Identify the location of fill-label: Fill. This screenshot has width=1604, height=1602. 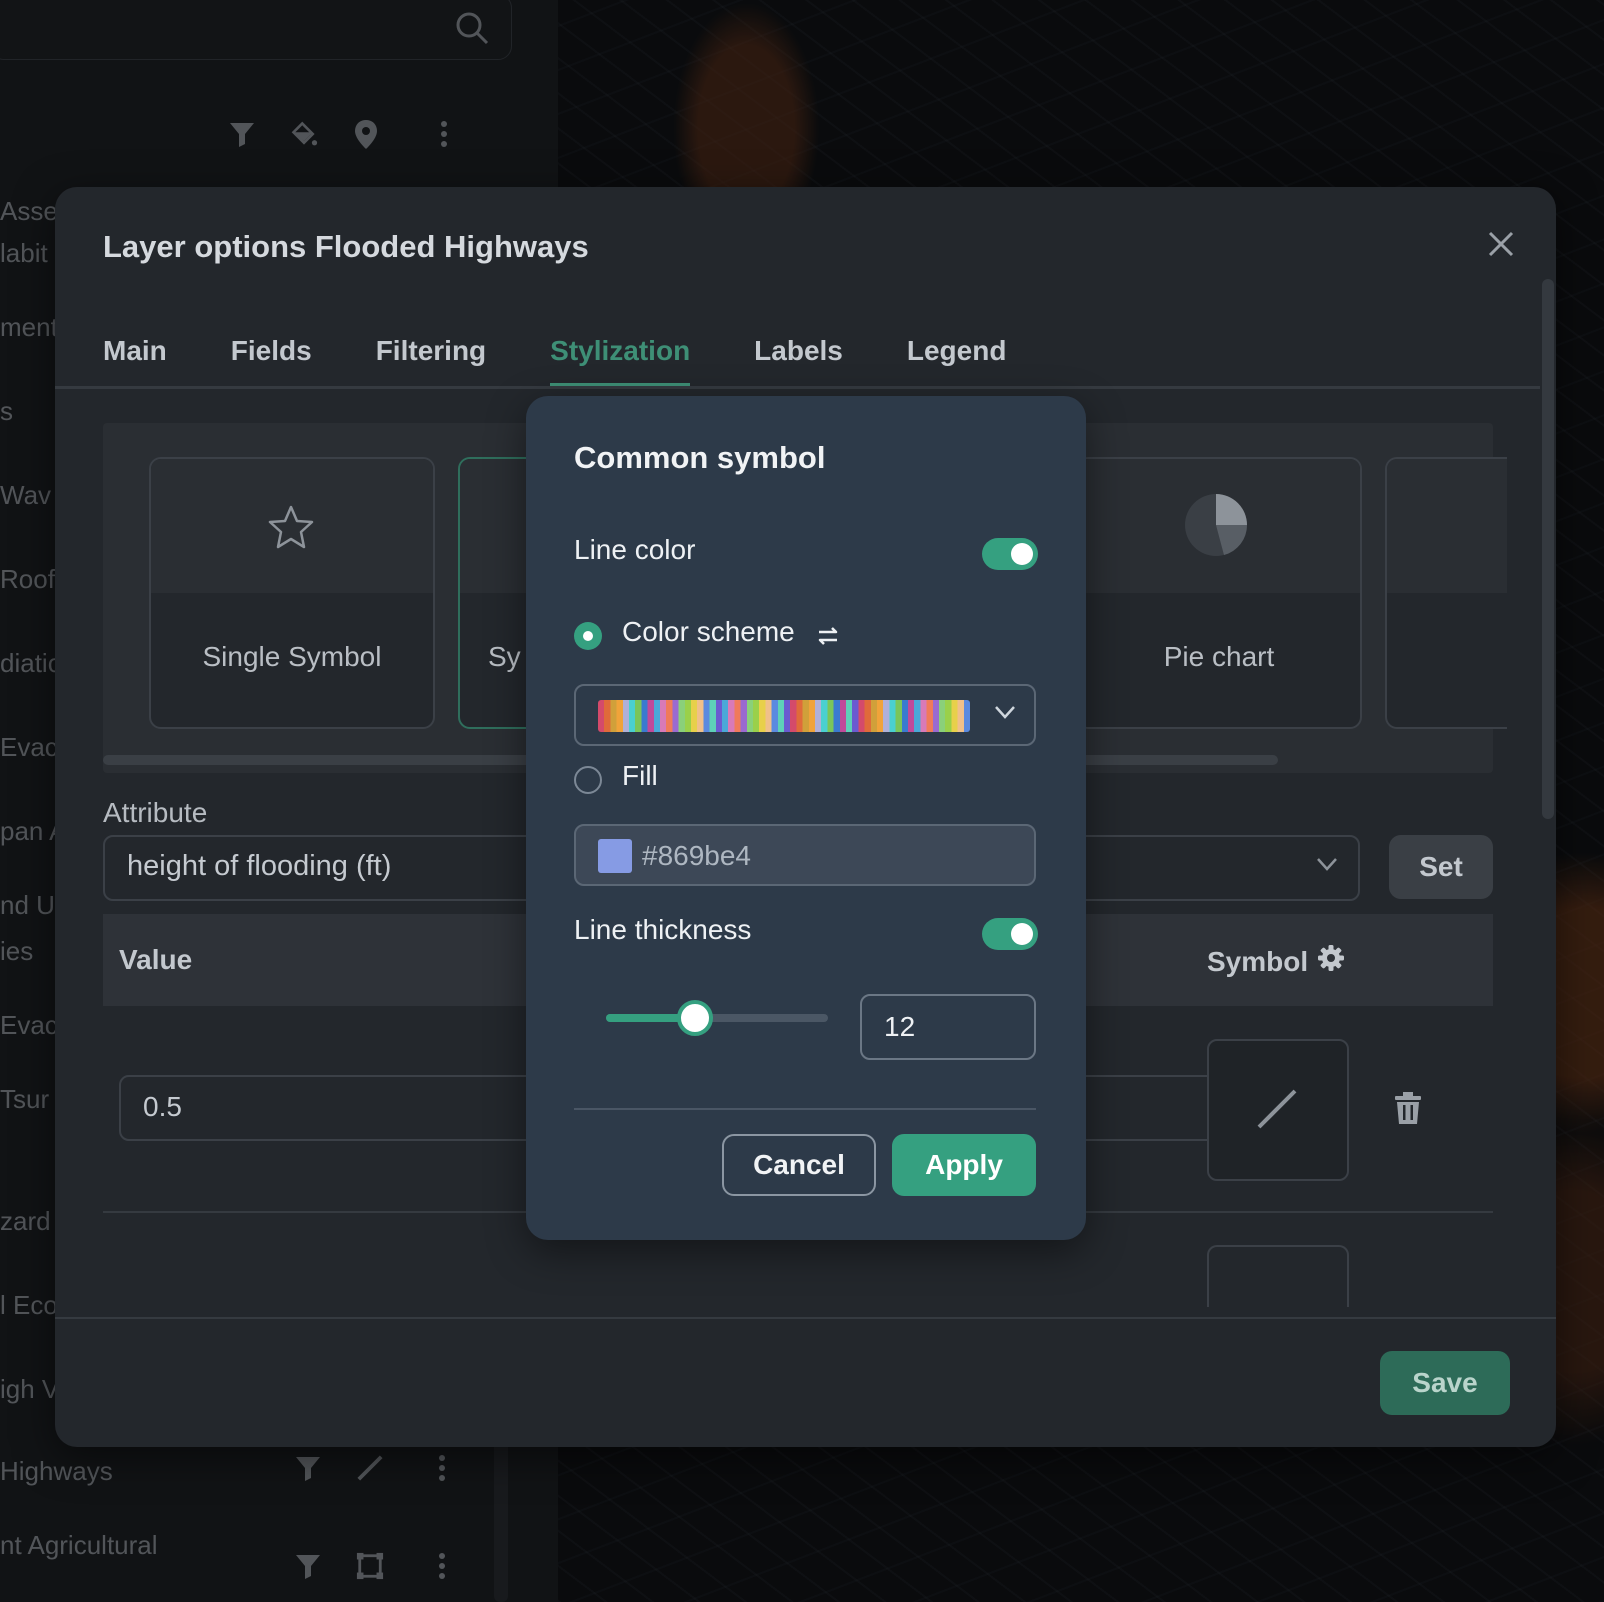
(640, 775).